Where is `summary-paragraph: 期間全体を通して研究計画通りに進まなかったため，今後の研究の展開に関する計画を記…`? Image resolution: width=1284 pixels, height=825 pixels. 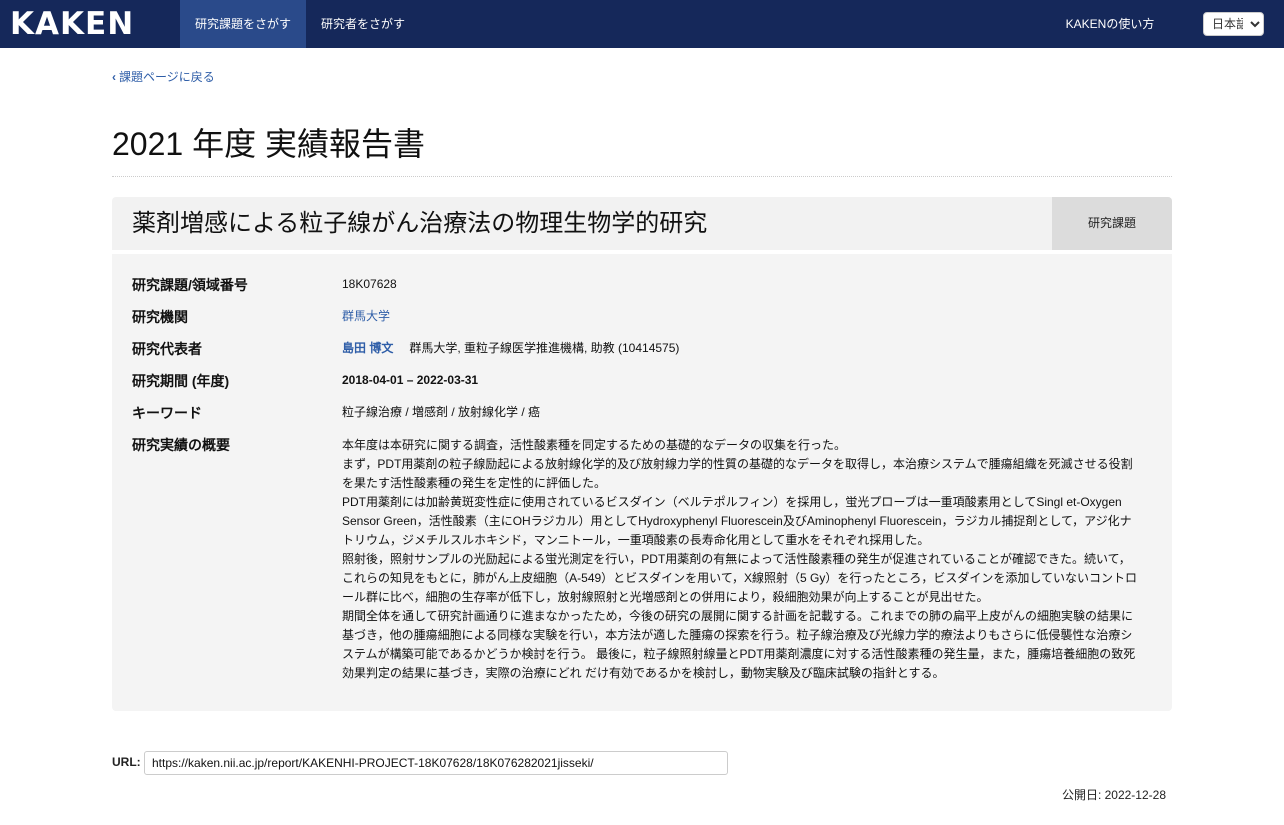
summary-paragraph: 期間全体を通して研究計画通りに進まなかったため，今後の研究の展開に関する計画を記… is located at coordinates (739, 644).